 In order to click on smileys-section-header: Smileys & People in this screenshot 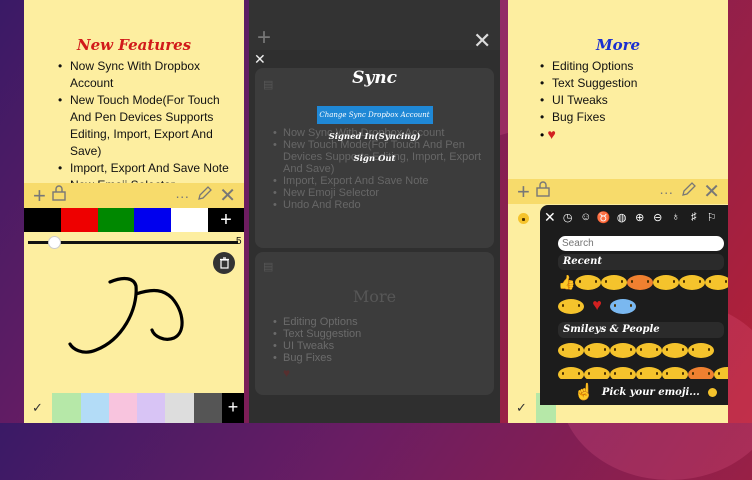, I will do `click(641, 330)`.